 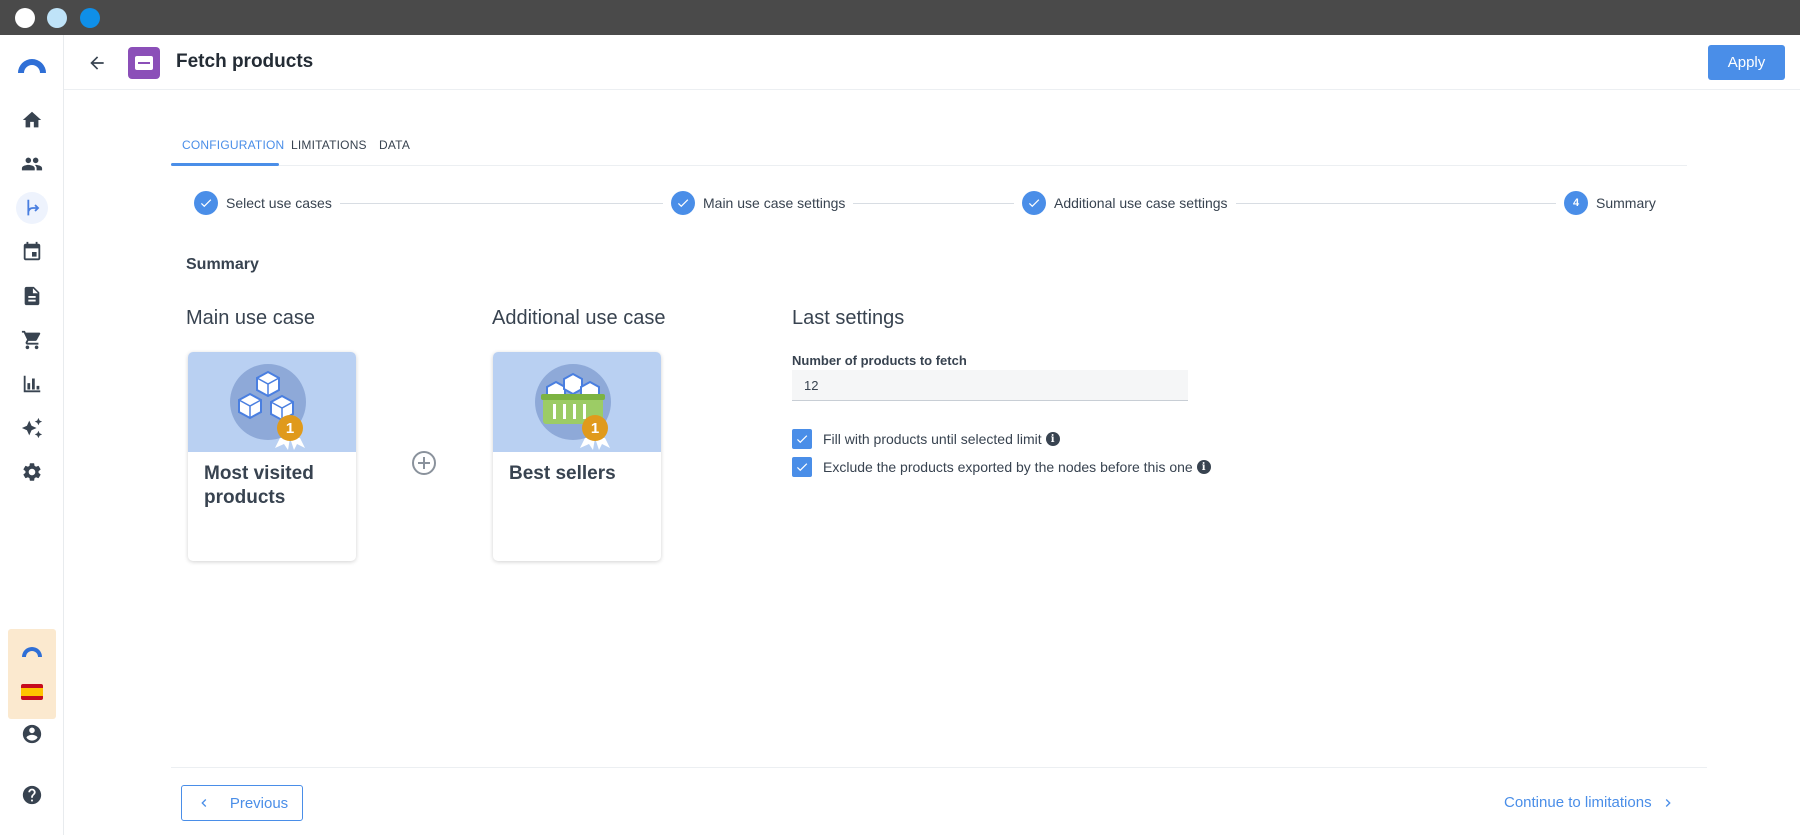 I want to click on window-maximize-button, so click(x=90, y=18).